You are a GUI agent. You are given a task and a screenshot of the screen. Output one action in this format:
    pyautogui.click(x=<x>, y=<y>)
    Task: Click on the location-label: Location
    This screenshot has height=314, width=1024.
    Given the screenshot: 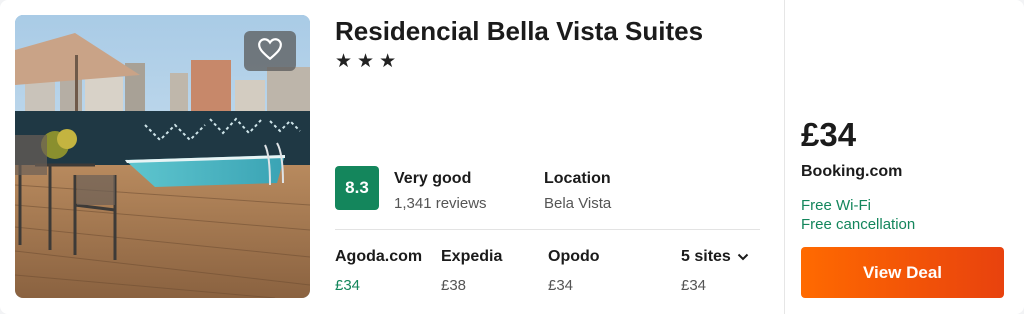 What is the action you would take?
    pyautogui.click(x=577, y=178)
    